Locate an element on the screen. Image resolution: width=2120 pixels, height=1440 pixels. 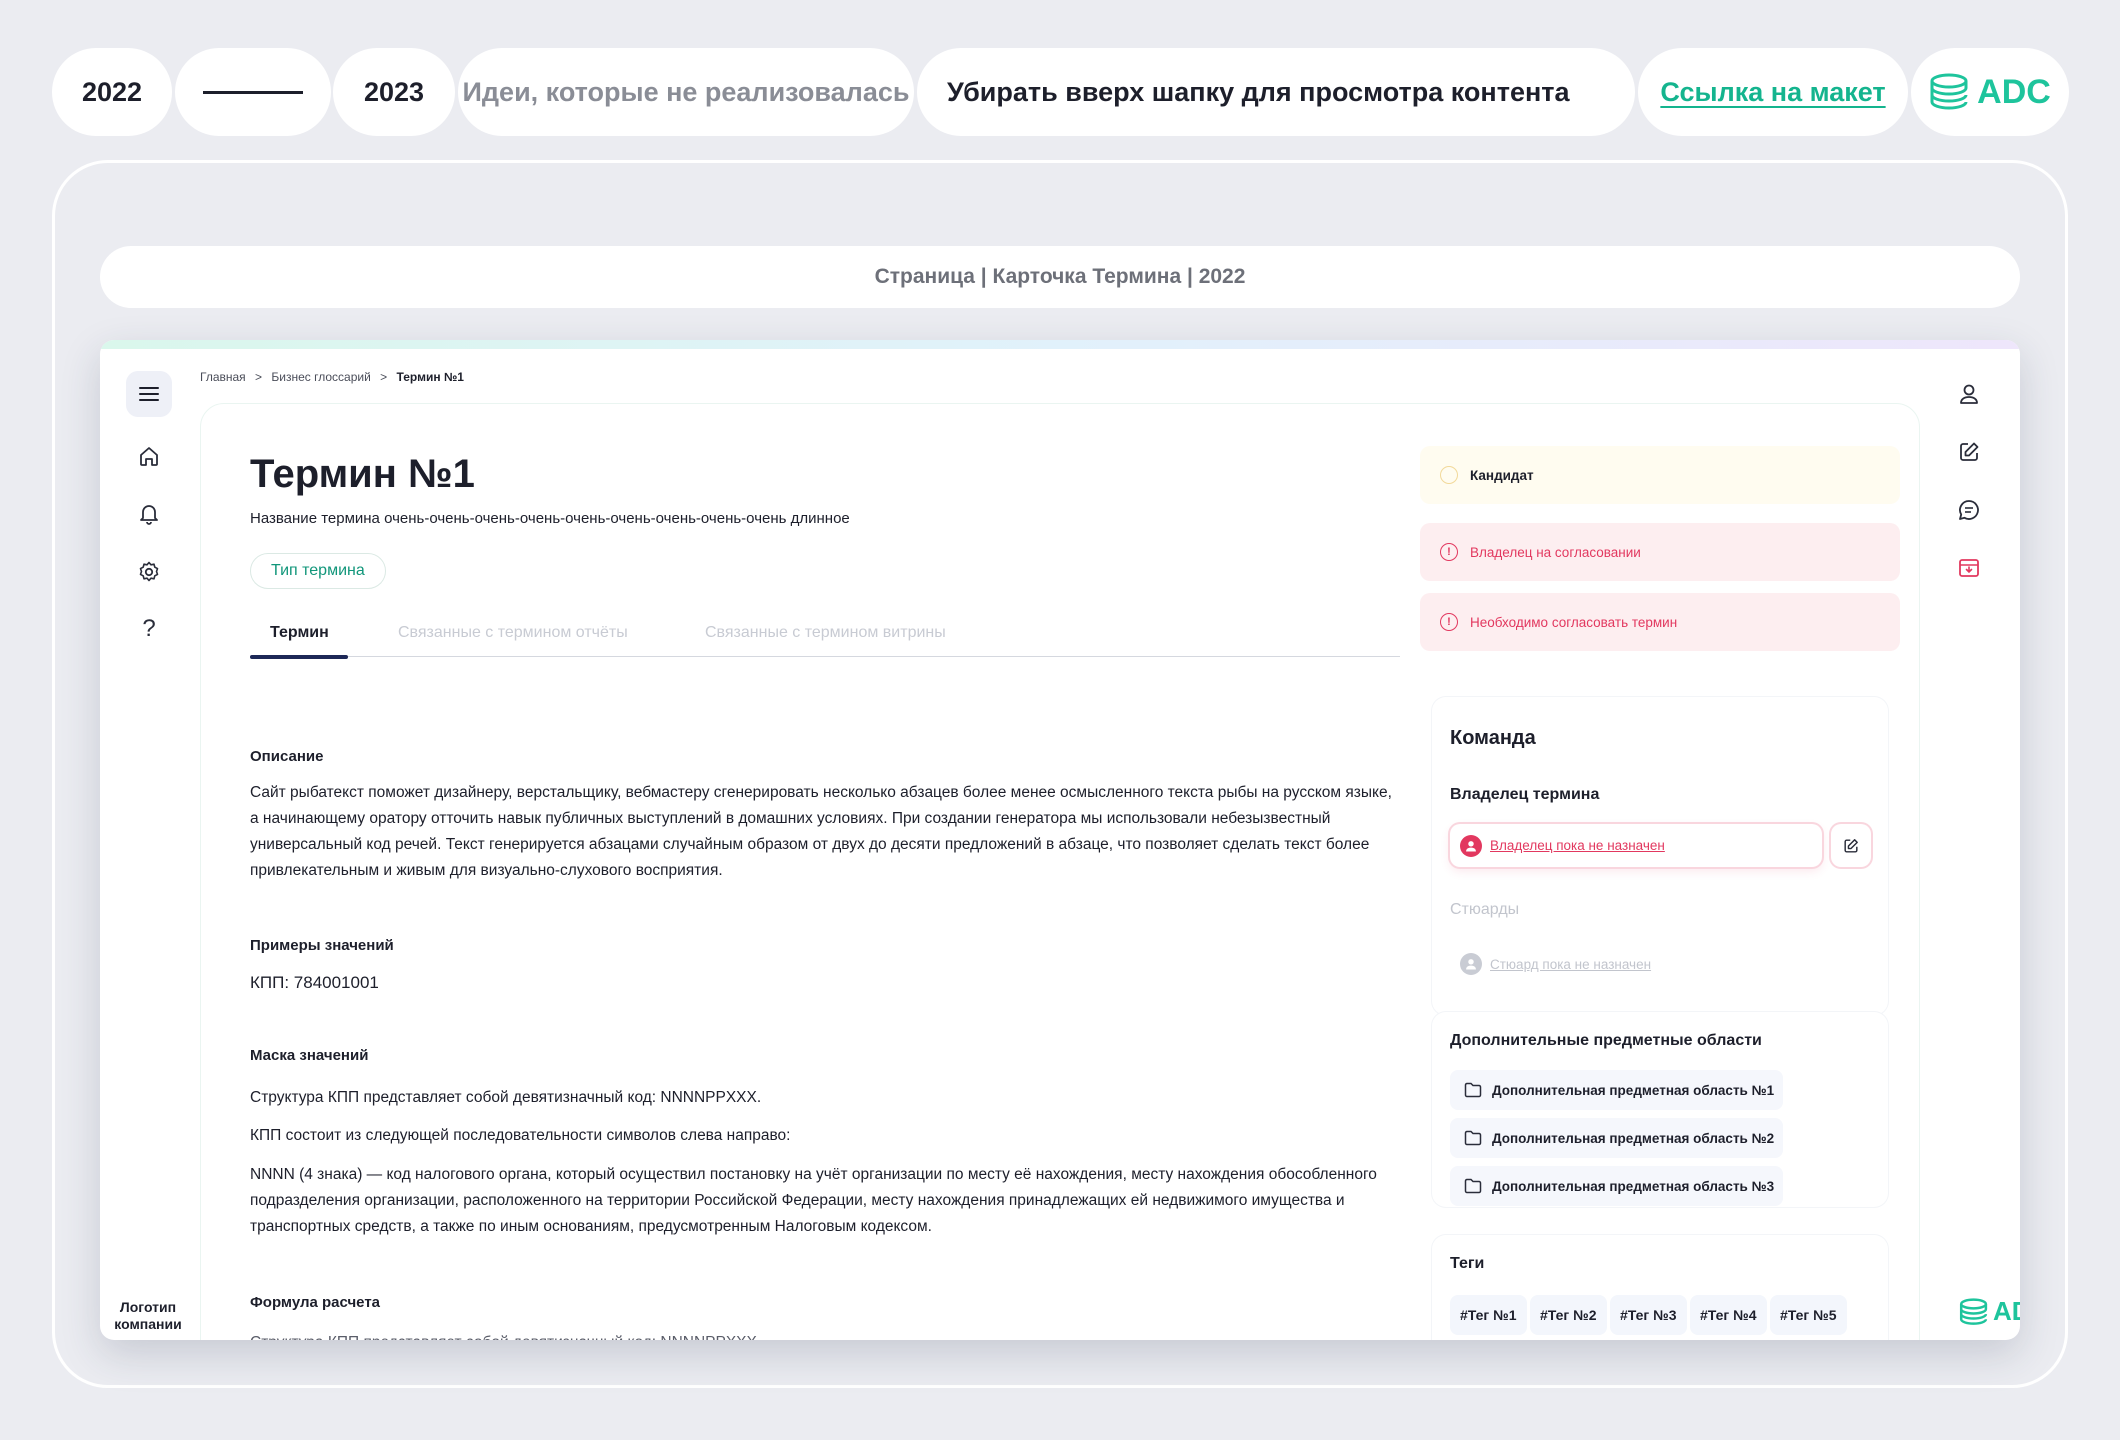
clock-icon is located at coordinates (1449, 475).